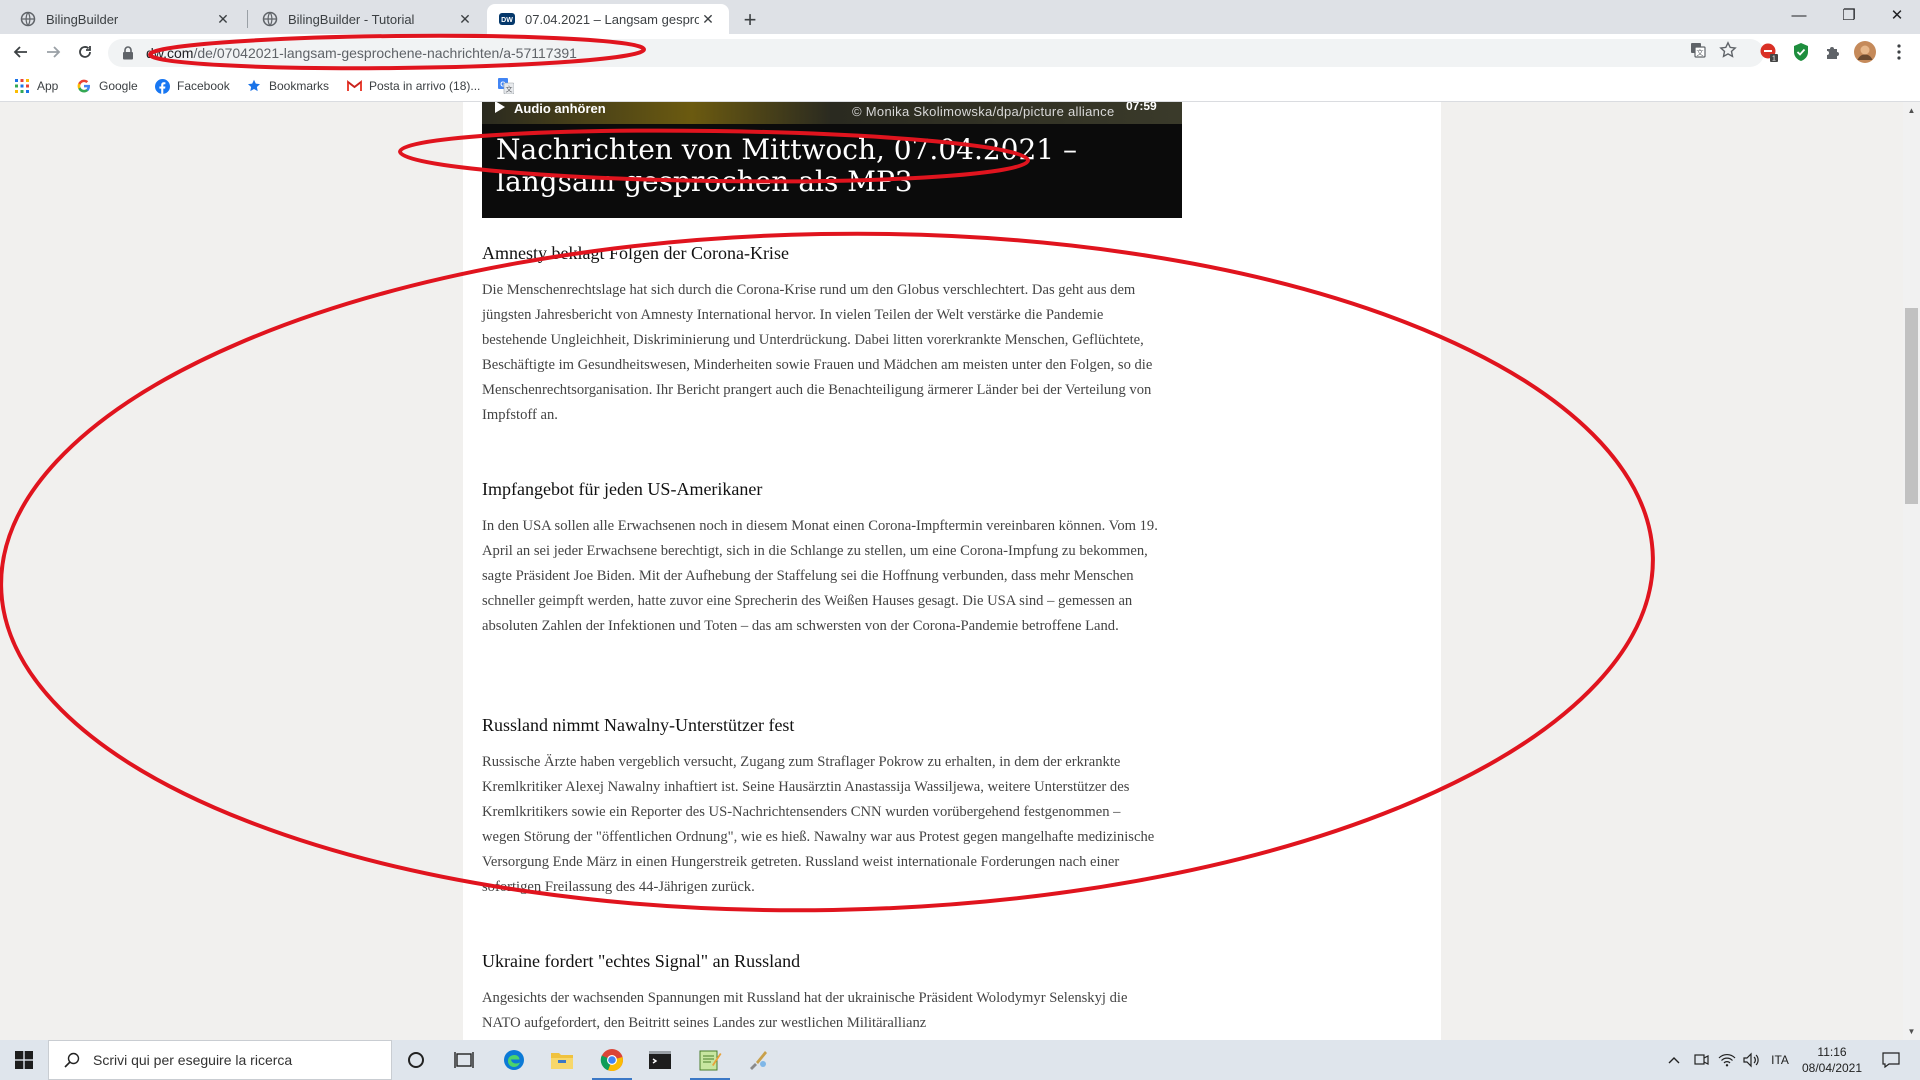 The height and width of the screenshot is (1080, 1920). I want to click on arrow-left-icon, so click(20, 52).